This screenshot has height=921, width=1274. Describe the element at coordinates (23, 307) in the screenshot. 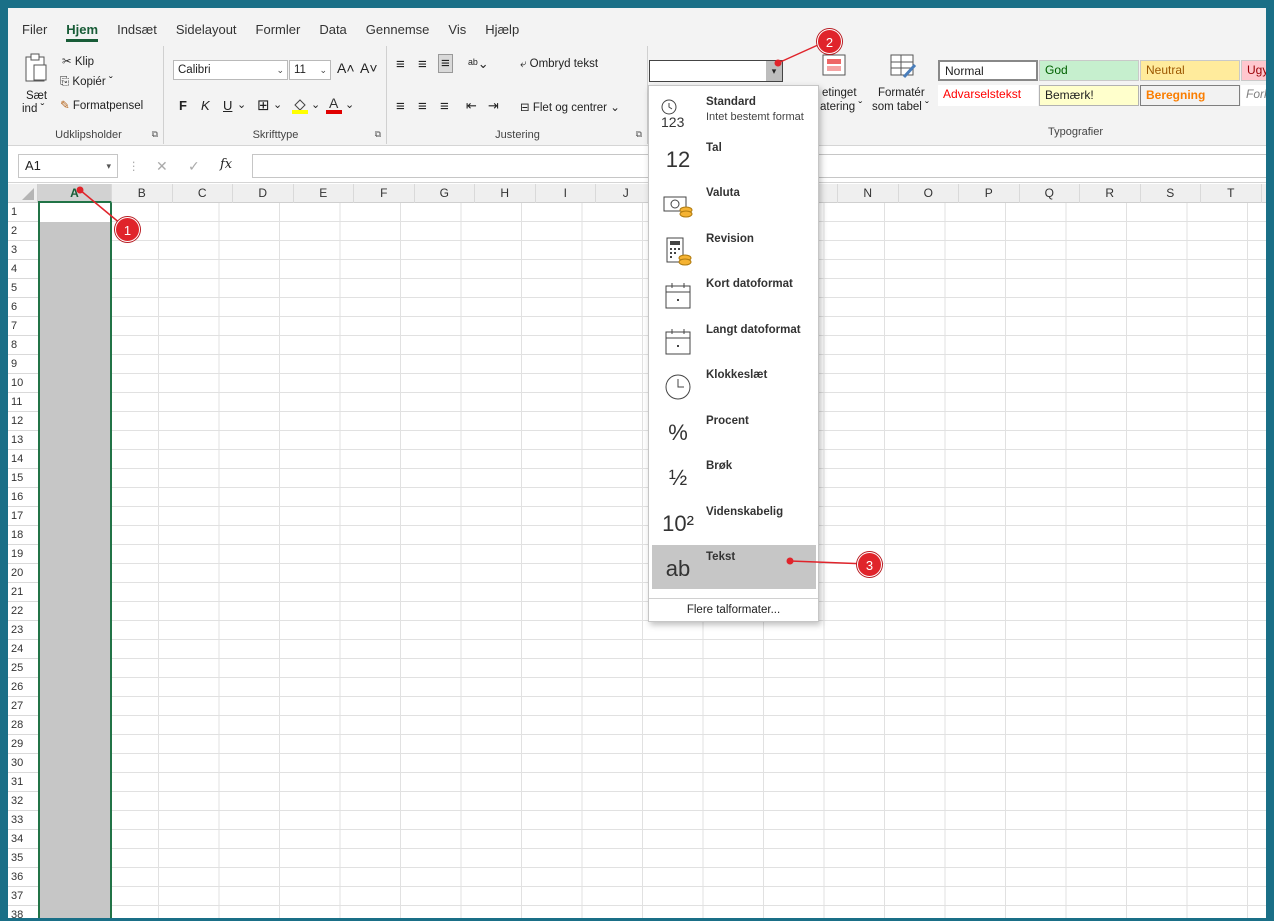

I see `row-header: 6` at that location.